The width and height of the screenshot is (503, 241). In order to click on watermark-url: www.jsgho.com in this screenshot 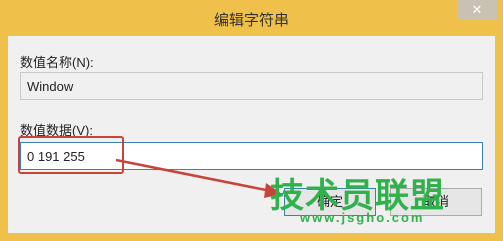, I will do `click(362, 217)`.